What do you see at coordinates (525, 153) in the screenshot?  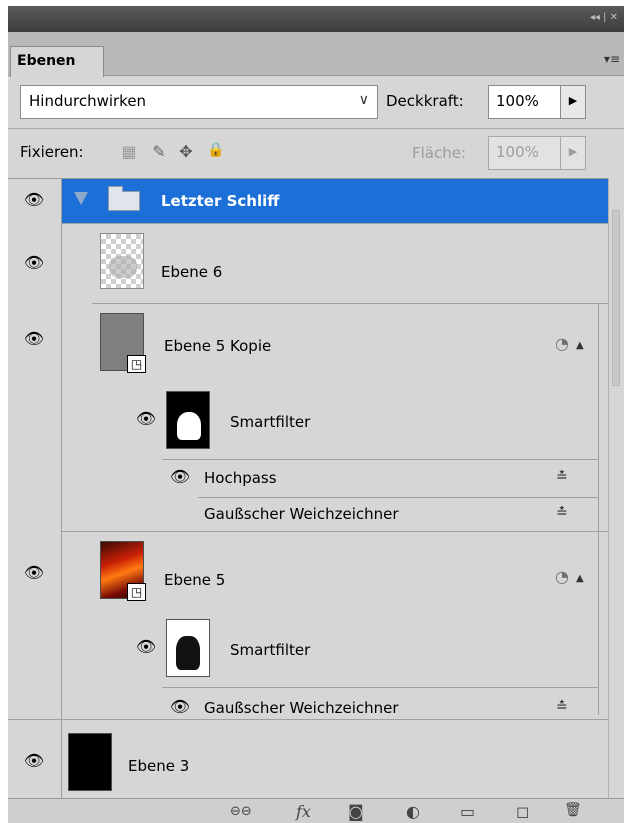 I see `fill-input: 100%` at bounding box center [525, 153].